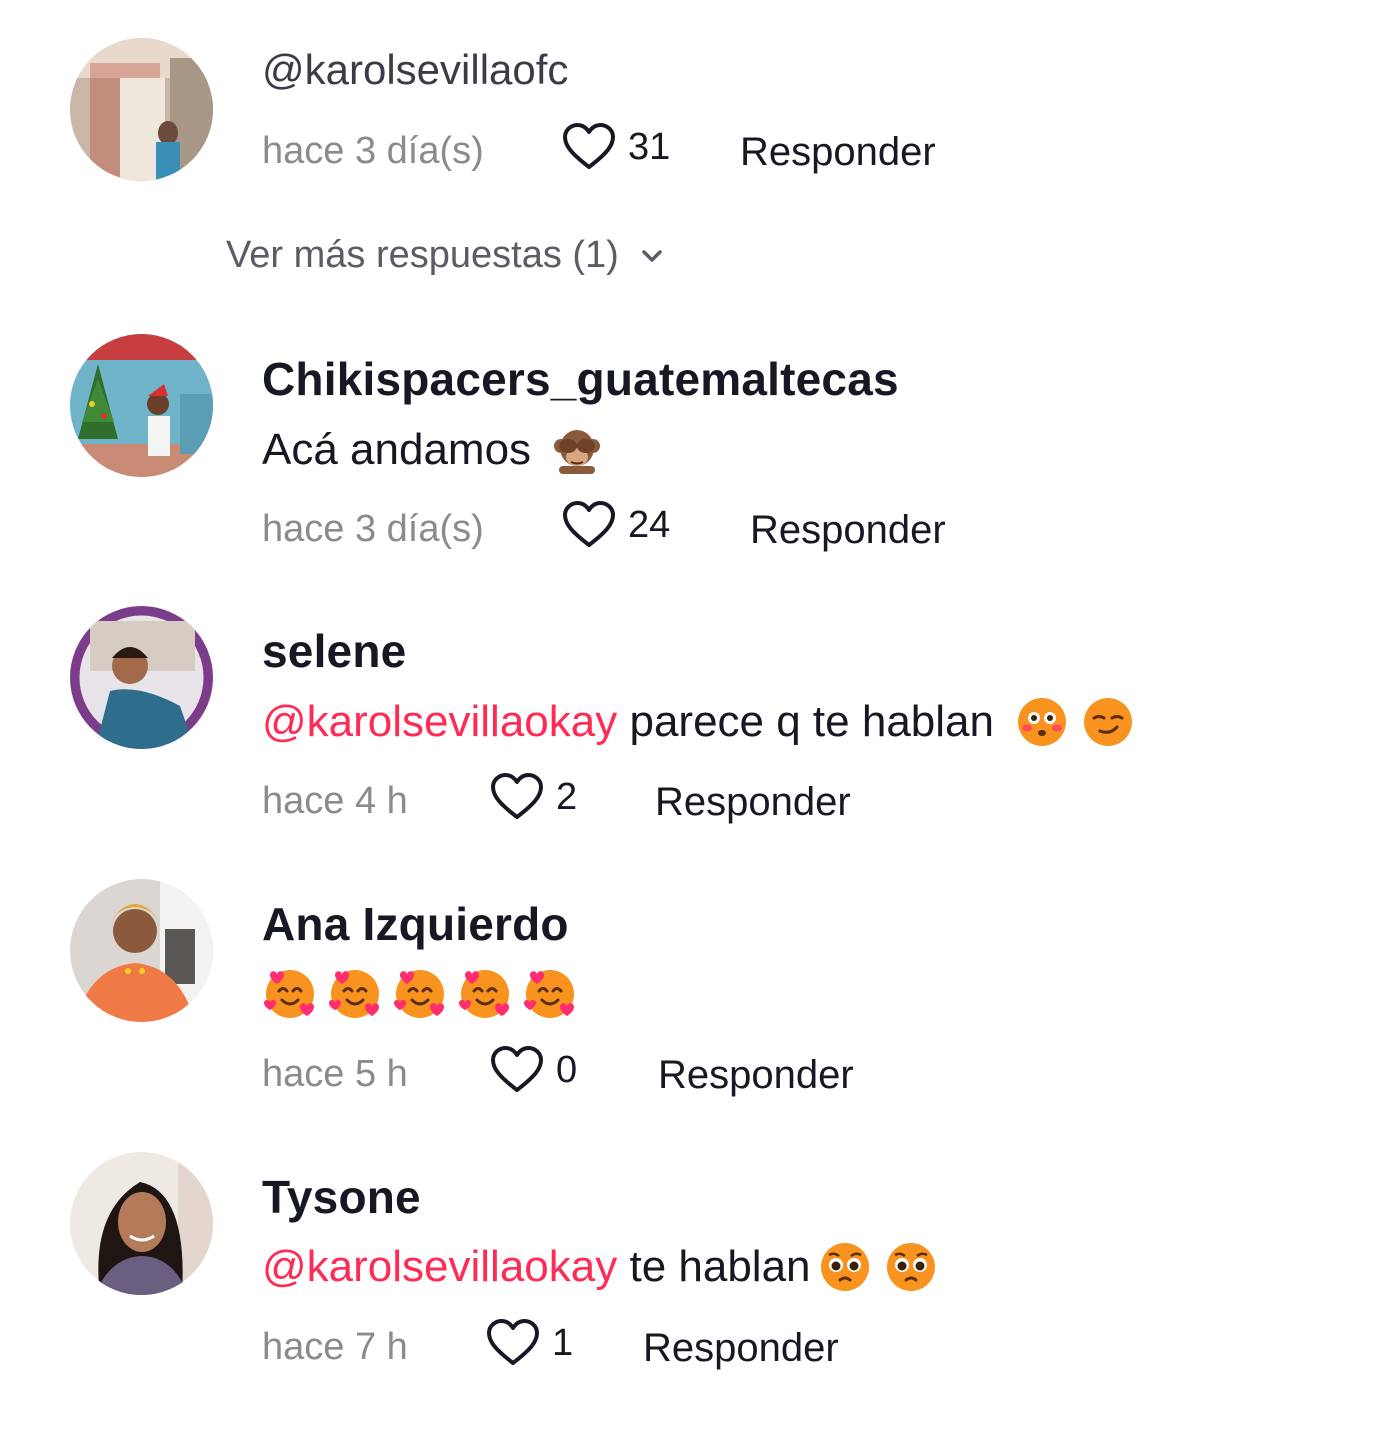  I want to click on comment-text: @karolsevillaokay te hablan, so click(599, 1267).